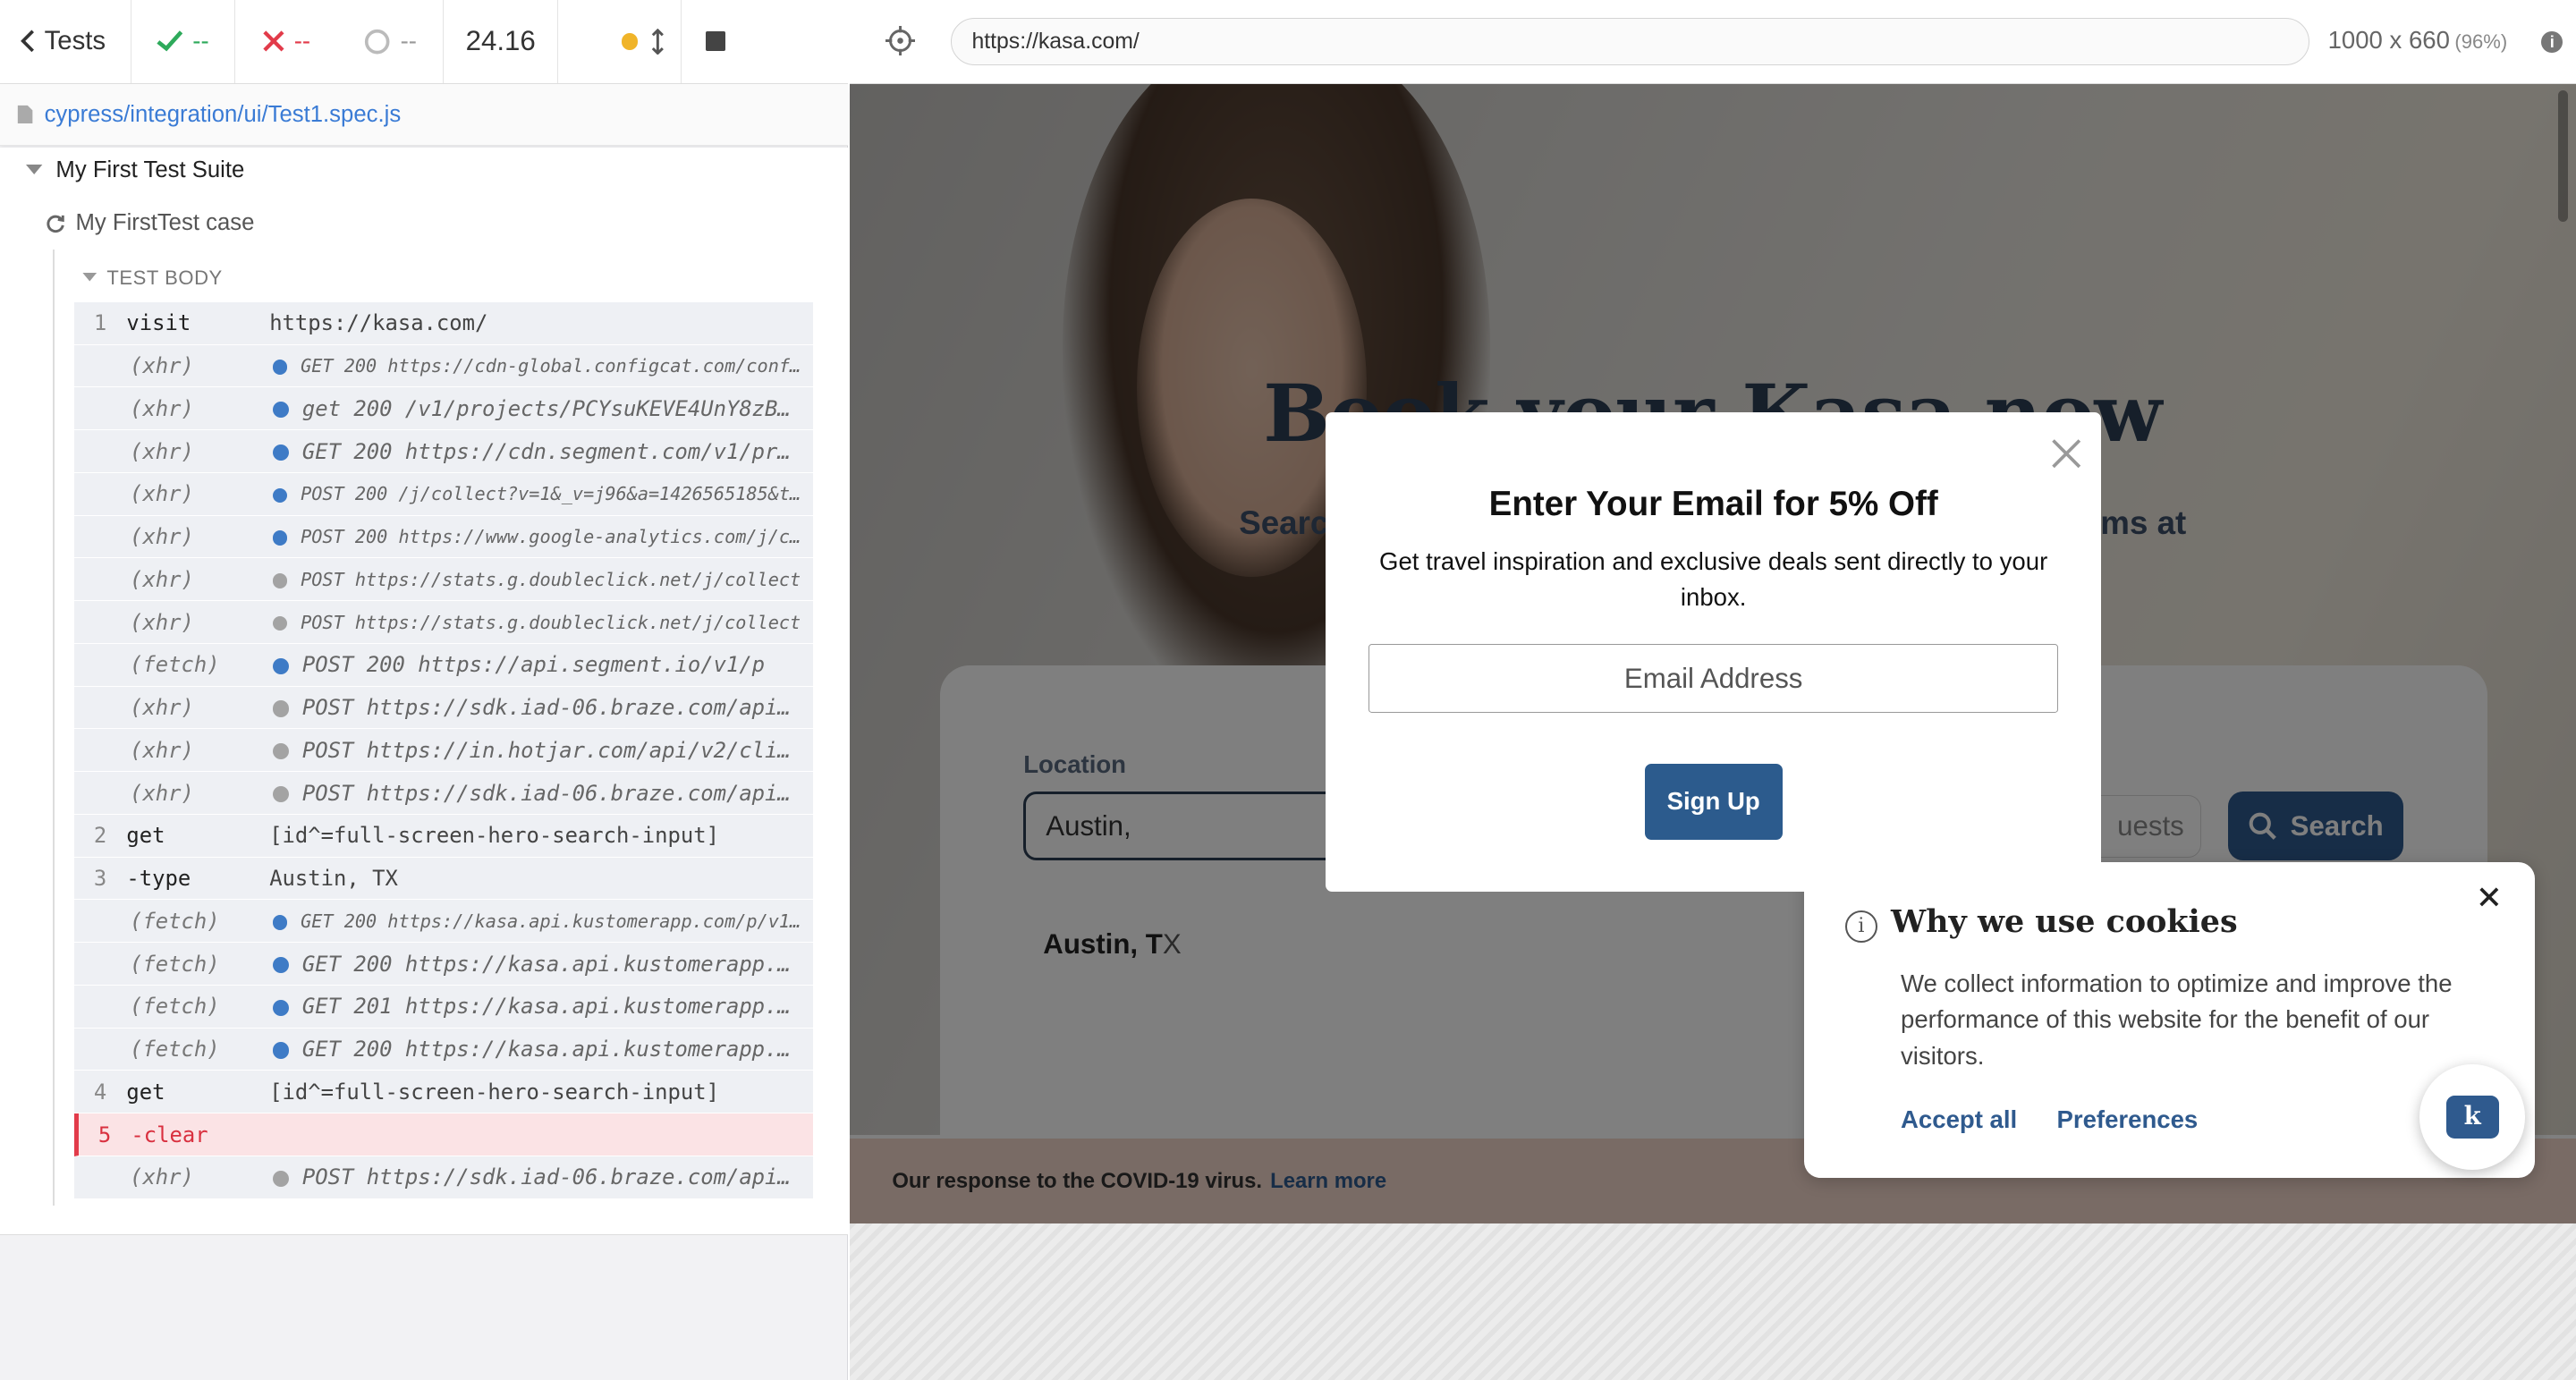  I want to click on selector-playground-crosshair-icon, so click(900, 41).